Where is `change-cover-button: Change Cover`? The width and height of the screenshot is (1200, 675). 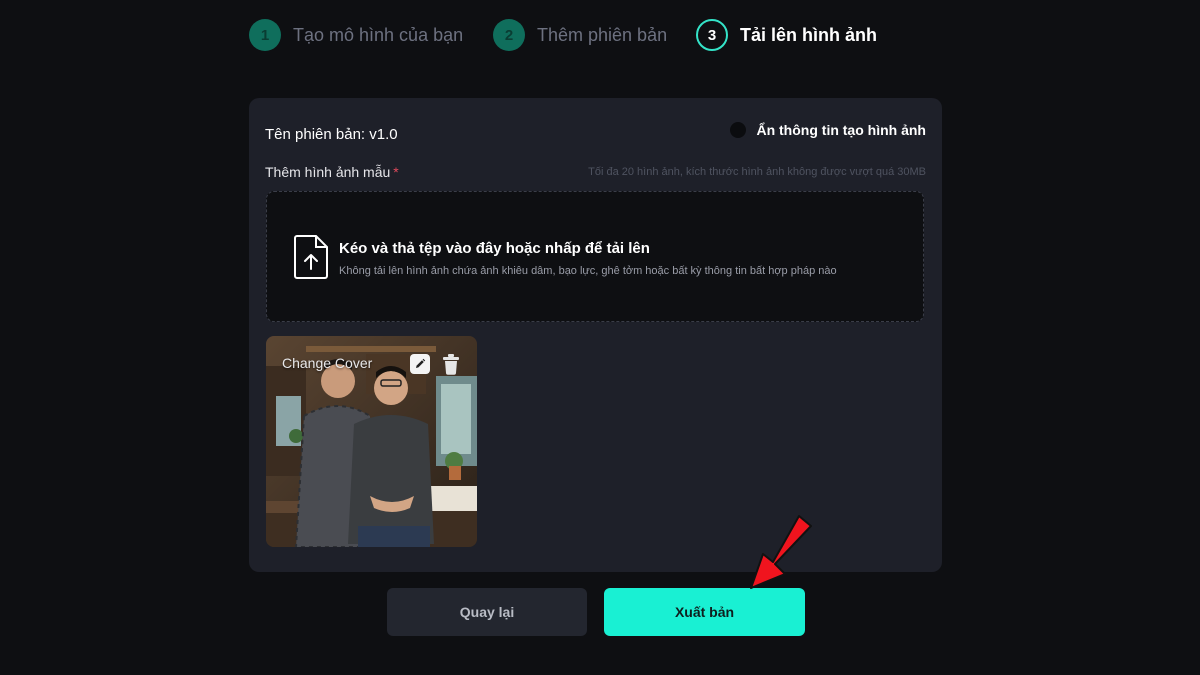
change-cover-button: Change Cover is located at coordinates (327, 363).